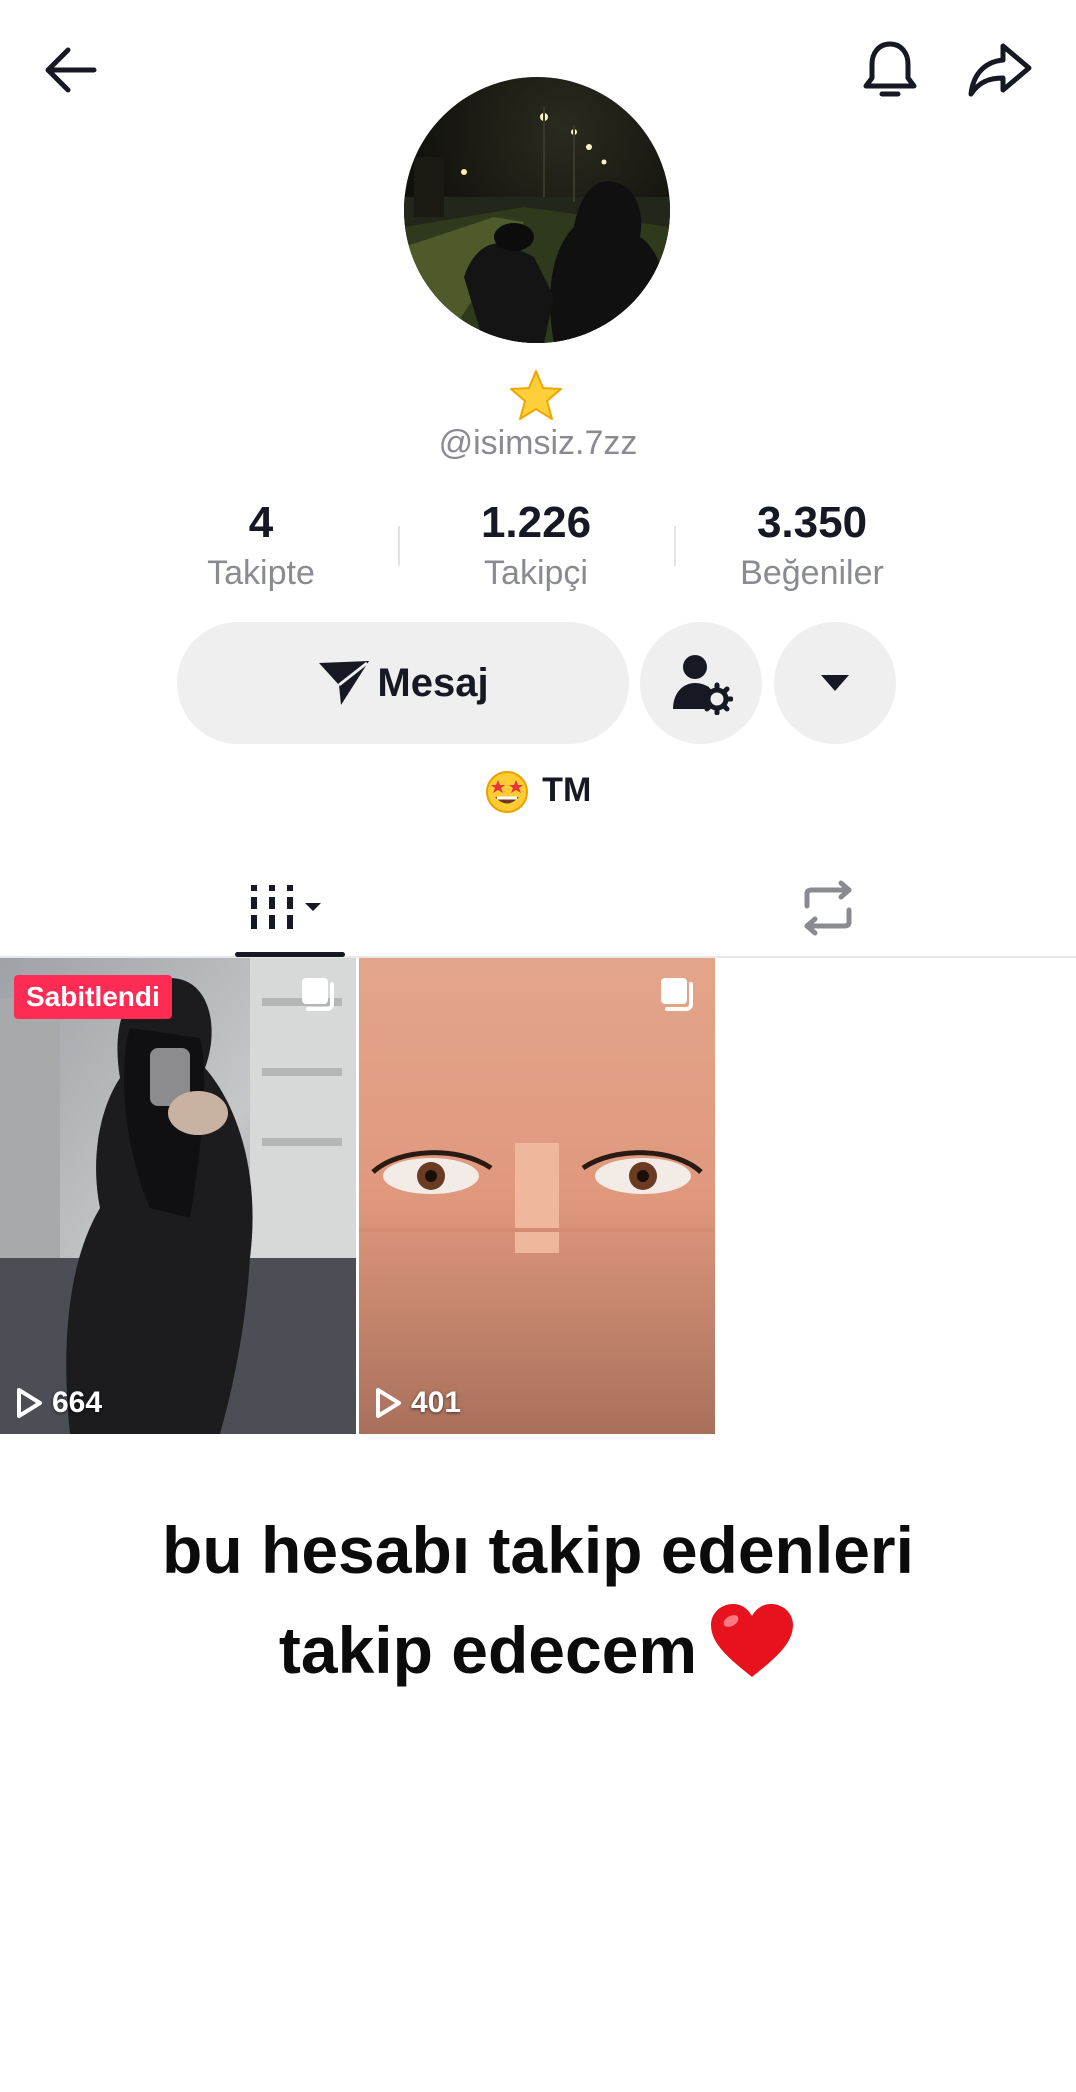 Image resolution: width=1076 pixels, height=2092 pixels. Describe the element at coordinates (536, 573) in the screenshot. I see `stat-label: Takipçi` at that location.